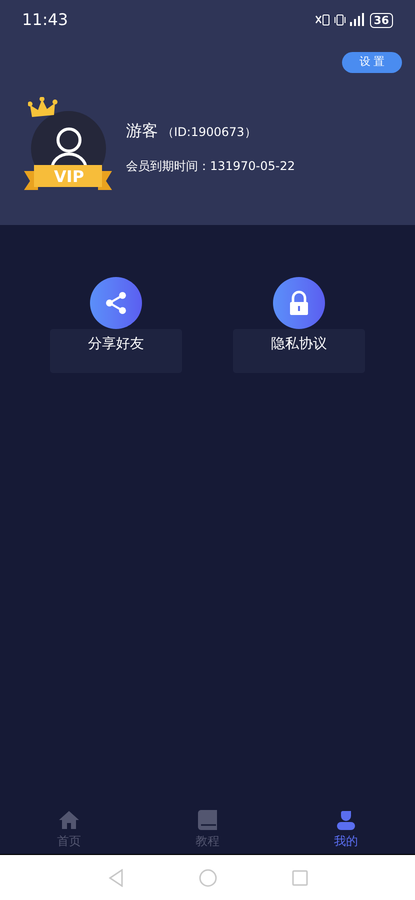 This screenshot has height=900, width=415. What do you see at coordinates (300, 878) in the screenshot?
I see `recents-icon` at bounding box center [300, 878].